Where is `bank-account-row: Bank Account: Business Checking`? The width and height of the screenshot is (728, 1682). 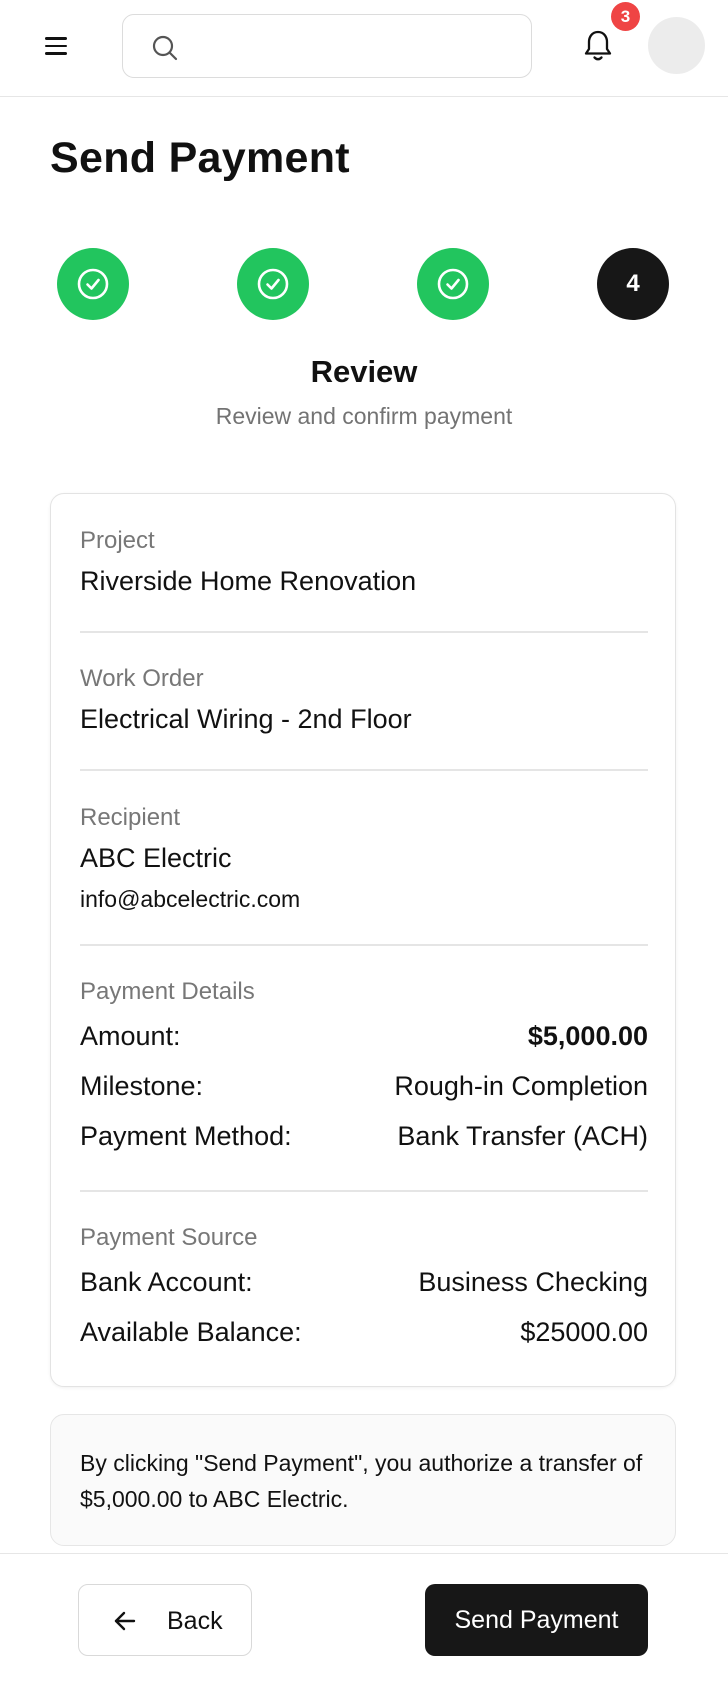 bank-account-row: Bank Account: Business Checking is located at coordinates (364, 1282).